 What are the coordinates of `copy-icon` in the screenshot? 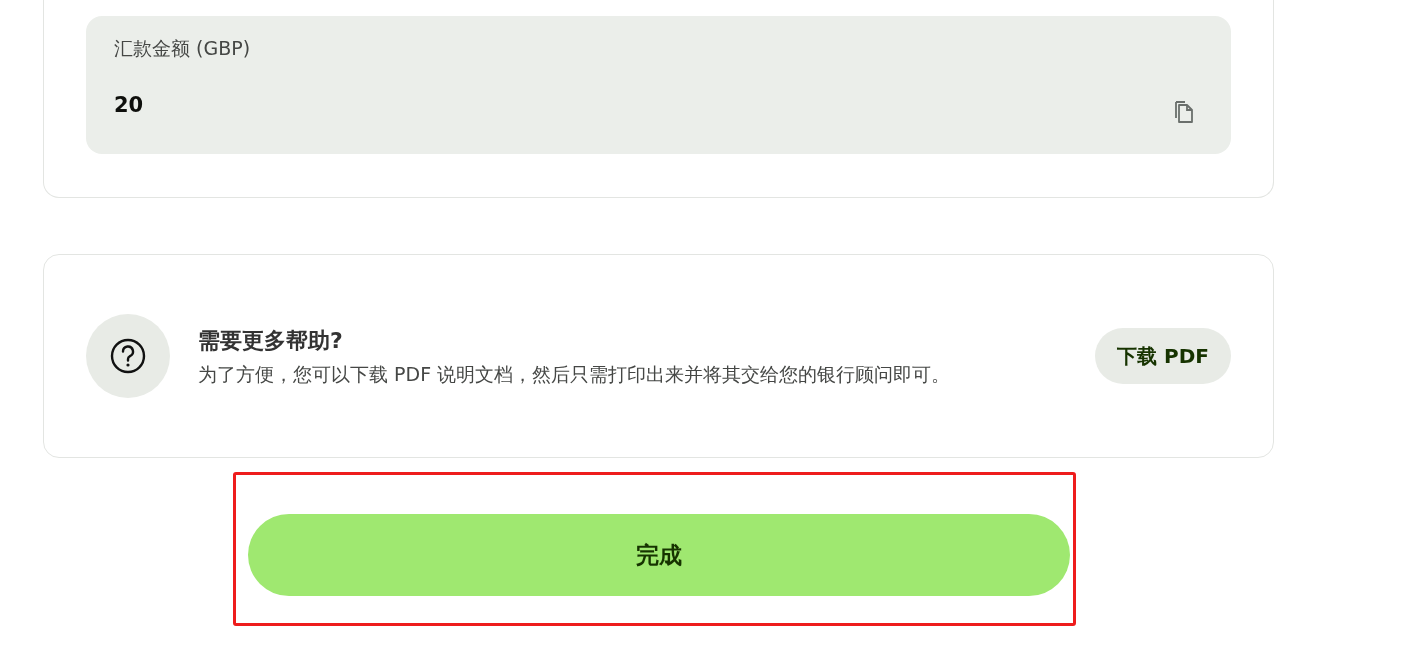 It's located at (1184, 112).